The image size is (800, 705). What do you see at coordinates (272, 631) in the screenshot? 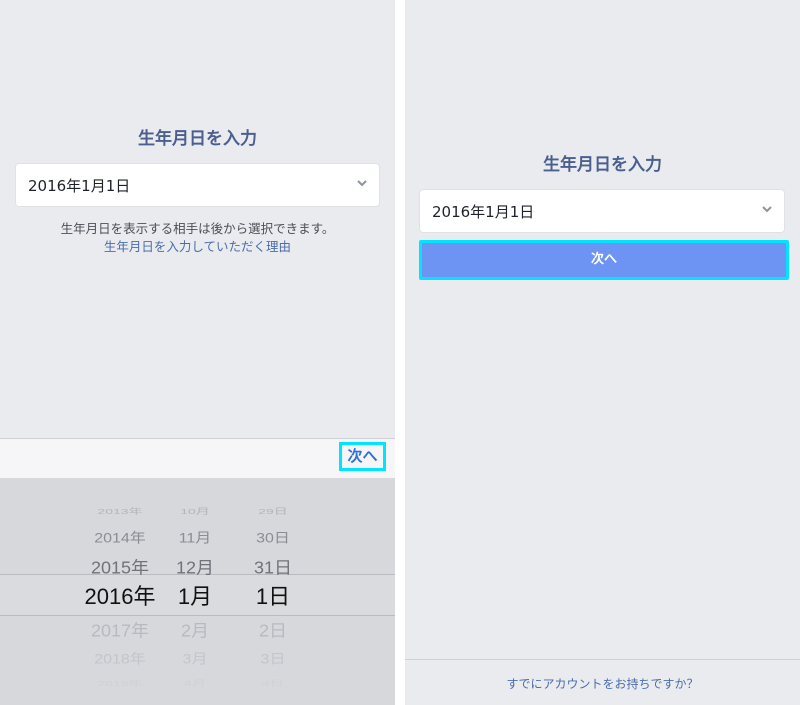
I see `picker-day: 2日` at bounding box center [272, 631].